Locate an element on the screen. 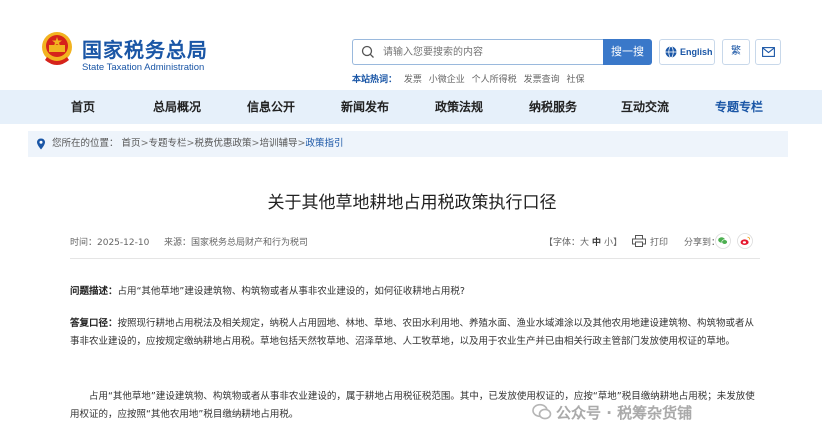 This screenshot has height=447, width=822. national-emblem-icon is located at coordinates (57, 49).